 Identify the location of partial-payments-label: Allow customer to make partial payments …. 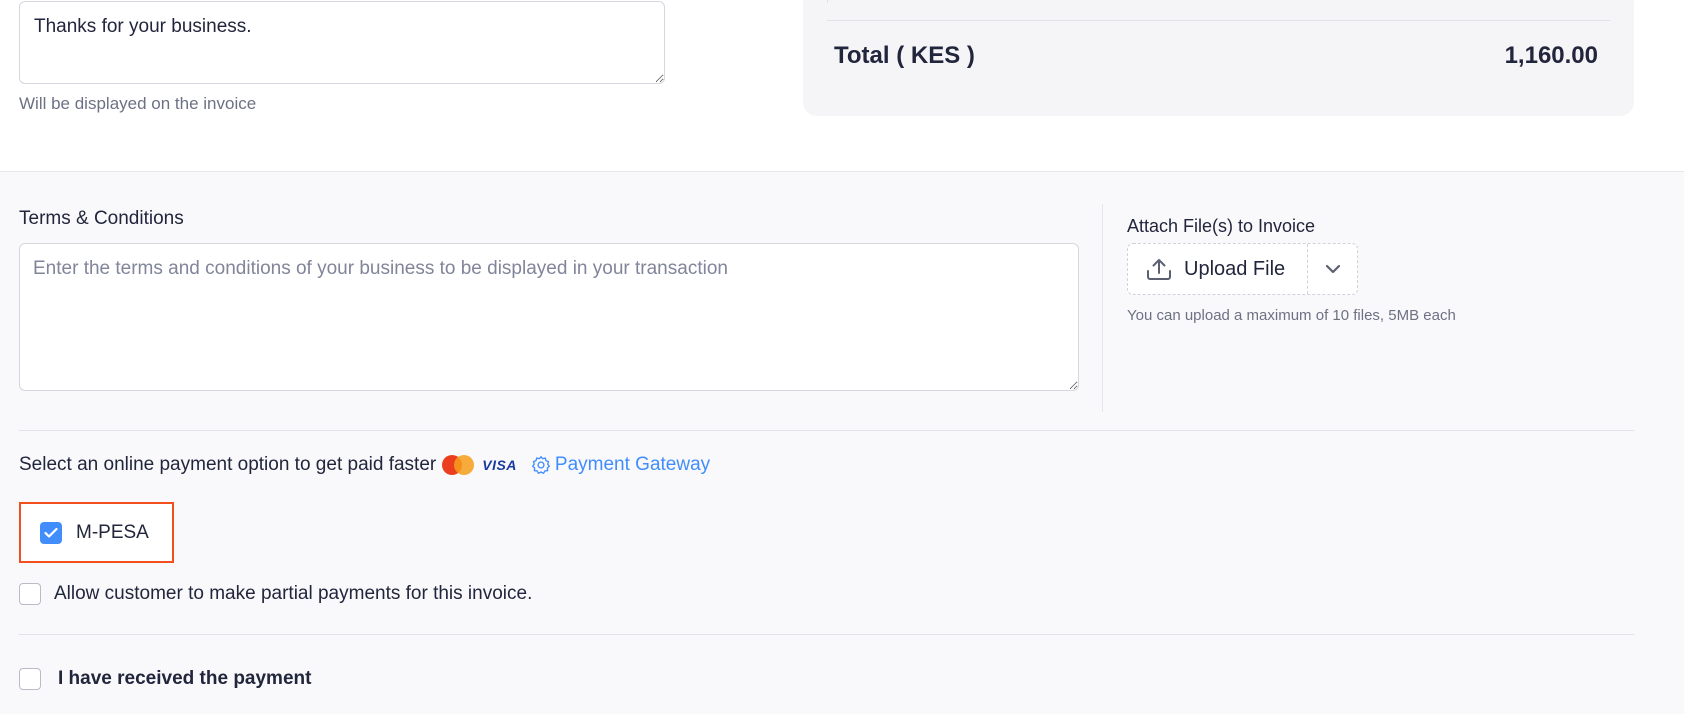
(293, 593).